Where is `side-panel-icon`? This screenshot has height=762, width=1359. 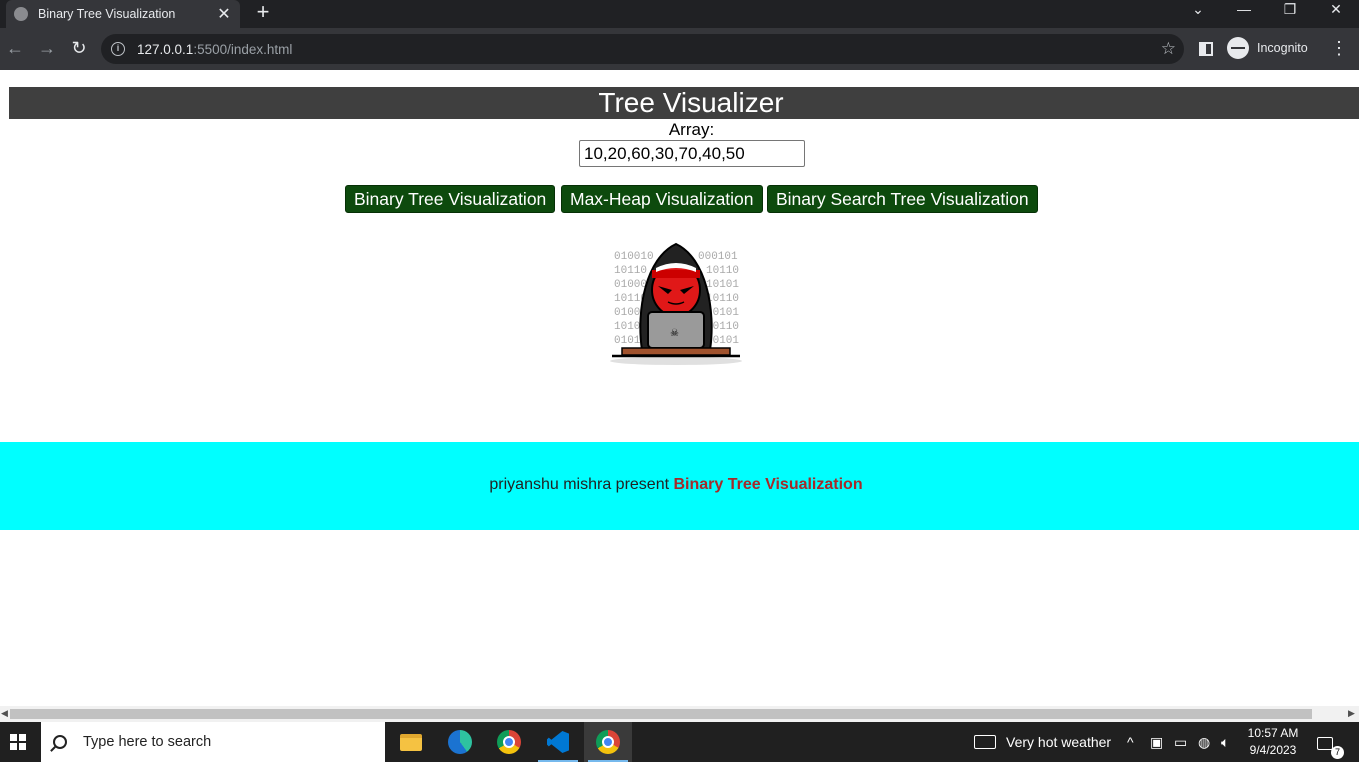
side-panel-icon is located at coordinates (1206, 49).